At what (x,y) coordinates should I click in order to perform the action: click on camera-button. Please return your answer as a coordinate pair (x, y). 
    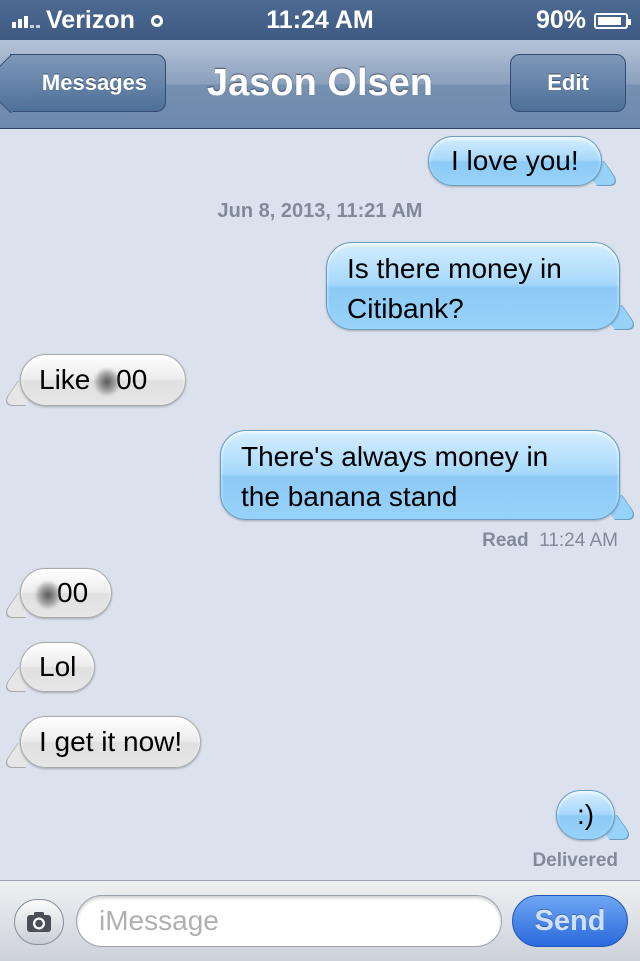
    Looking at the image, I should click on (39, 922).